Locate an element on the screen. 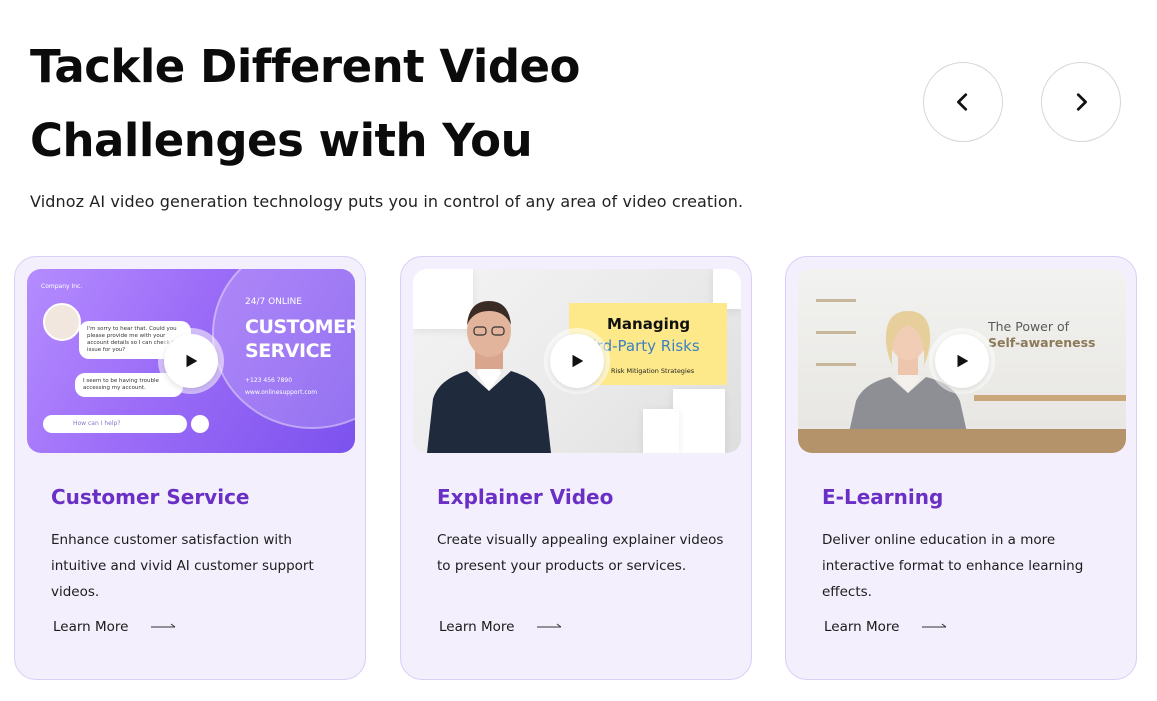 The image size is (1157, 701). decor-desk-back is located at coordinates (1050, 398).